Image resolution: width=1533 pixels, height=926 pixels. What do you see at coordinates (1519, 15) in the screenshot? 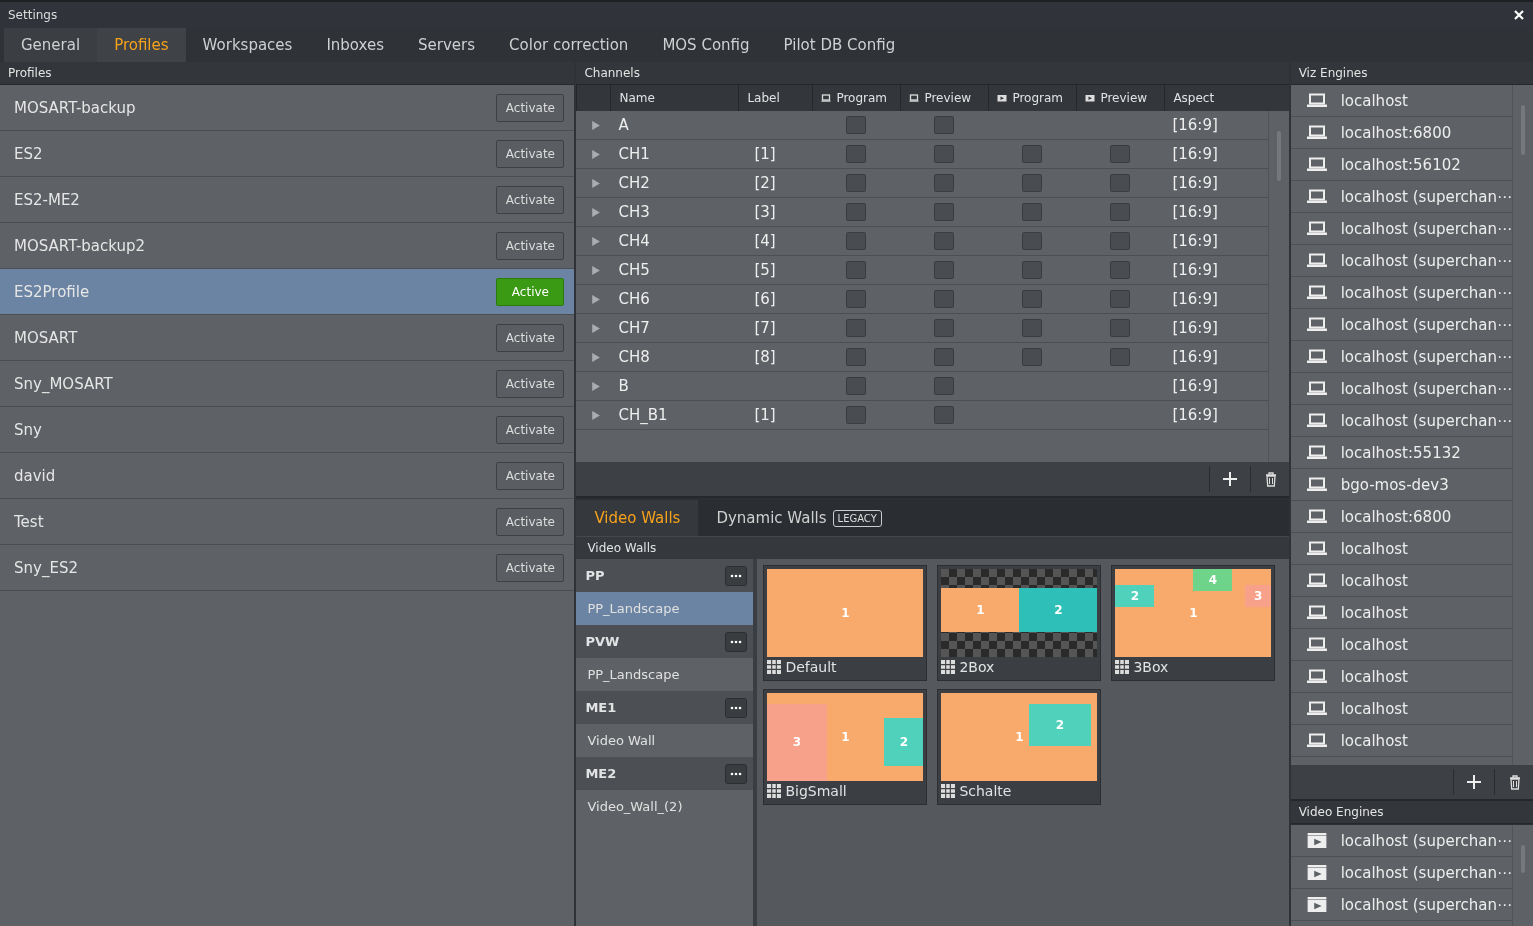
I see `close-icon` at bounding box center [1519, 15].